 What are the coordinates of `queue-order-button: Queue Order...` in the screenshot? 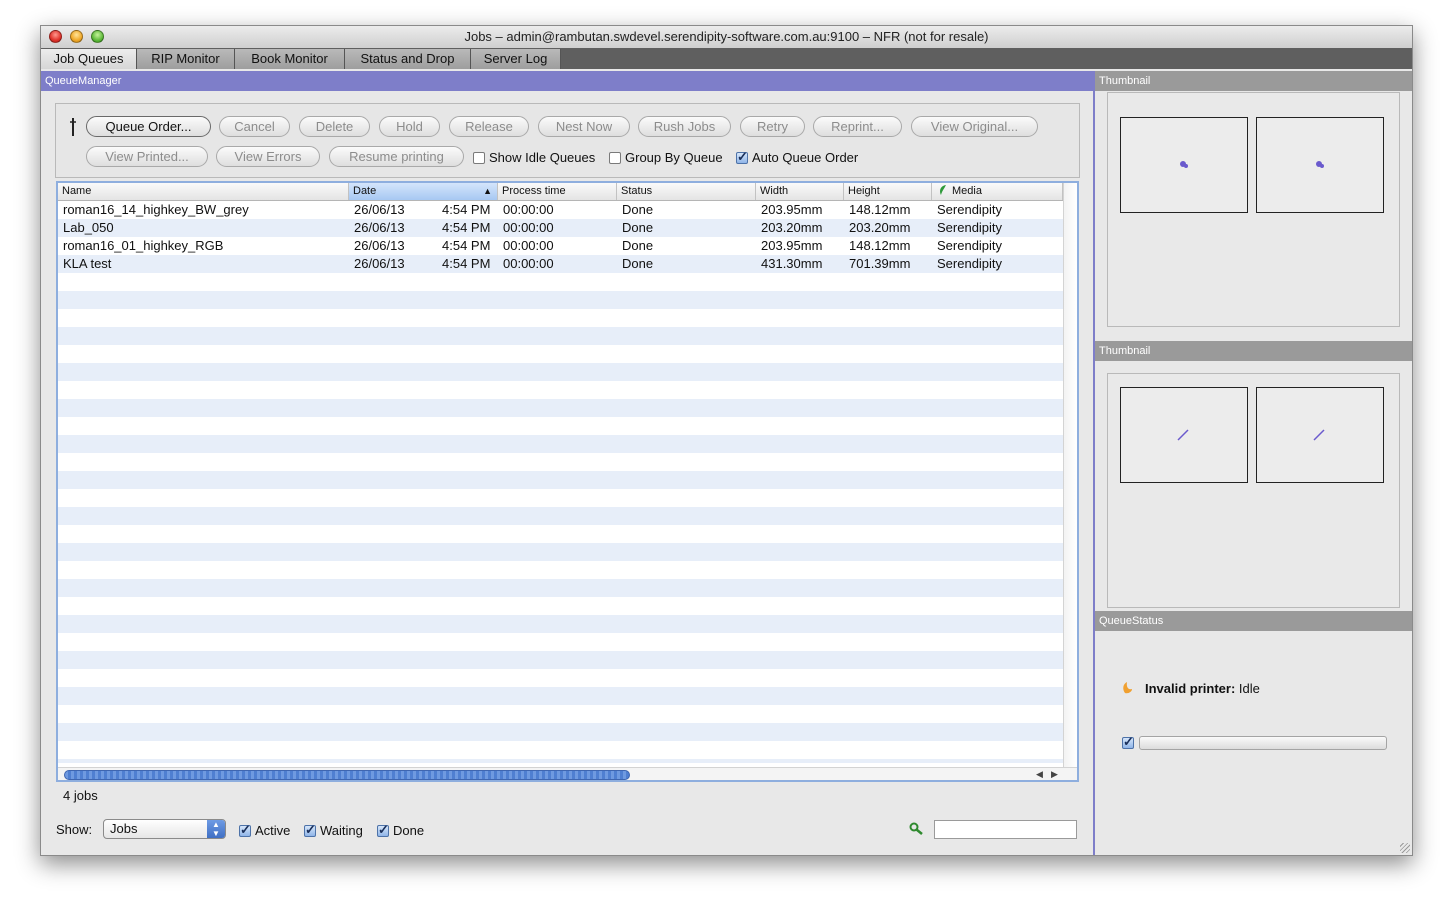 It's located at (148, 126).